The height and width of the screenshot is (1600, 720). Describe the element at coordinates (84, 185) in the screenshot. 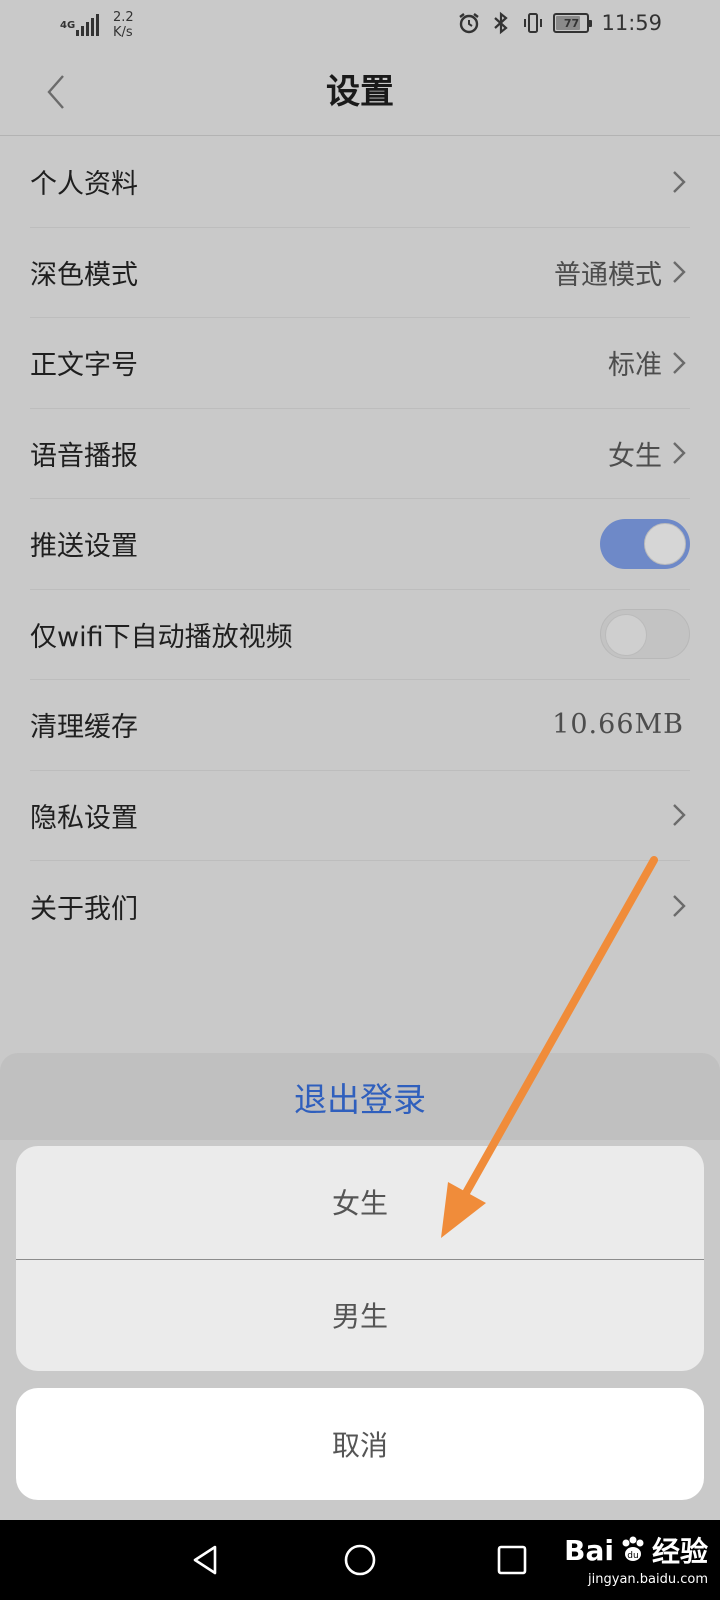

I see `settings-row-label: 个人资料` at that location.